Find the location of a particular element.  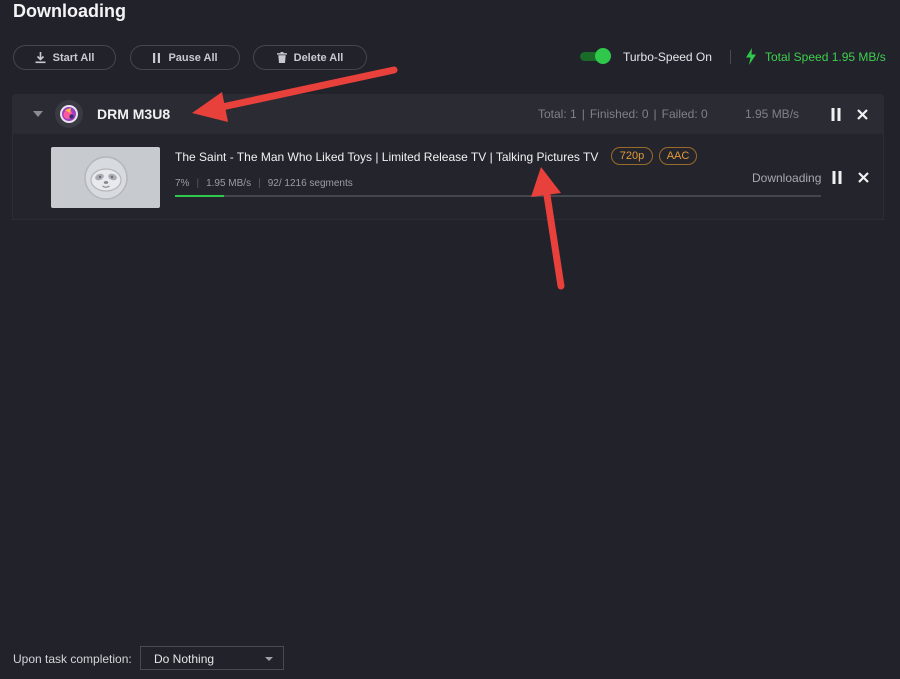

pause-all-label: Pause All is located at coordinates (193, 57).